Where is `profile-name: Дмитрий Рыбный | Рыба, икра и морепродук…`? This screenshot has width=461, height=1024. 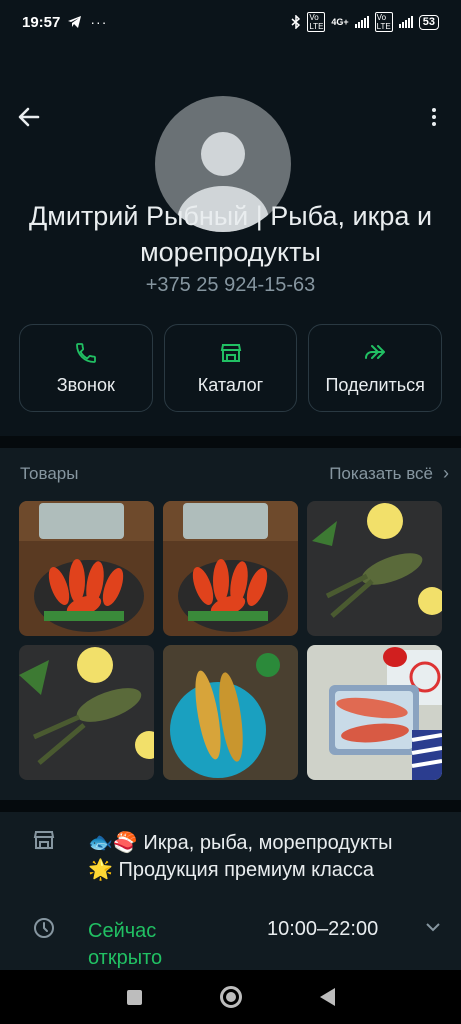 profile-name: Дмитрий Рыбный | Рыба, икра и морепродук… is located at coordinates (230, 234).